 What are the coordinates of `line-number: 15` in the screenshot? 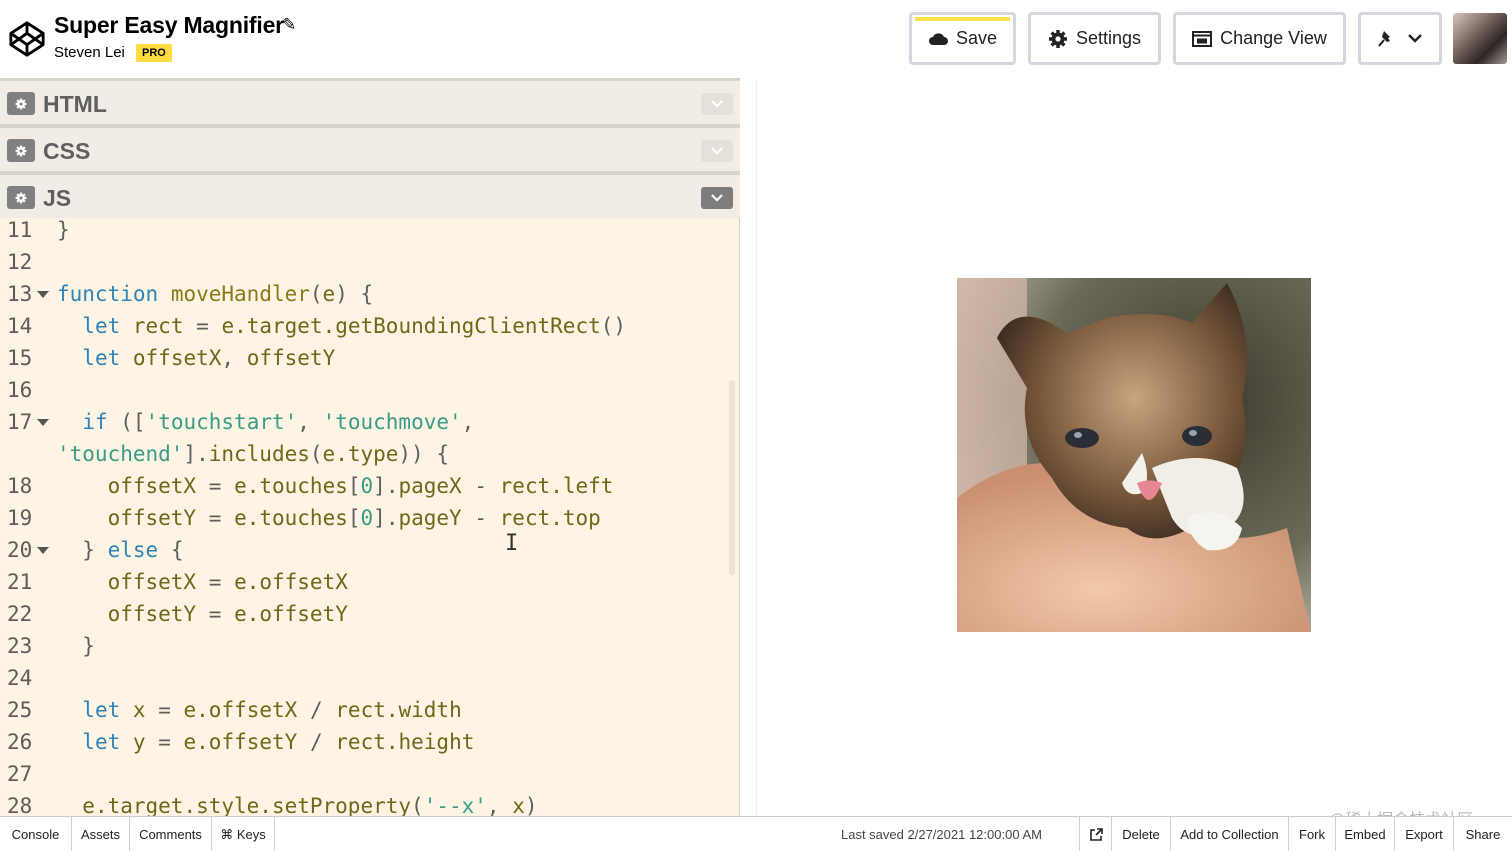 It's located at (20, 358).